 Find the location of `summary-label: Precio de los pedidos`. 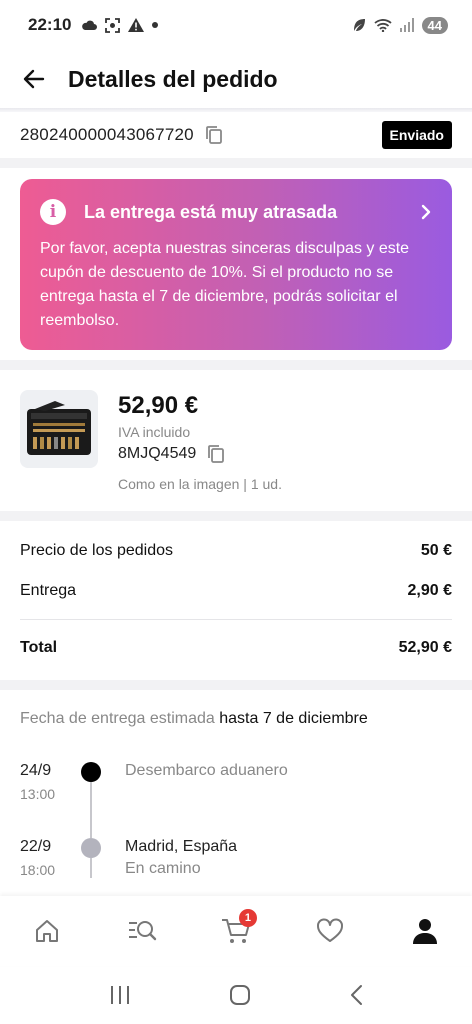

summary-label: Precio de los pedidos is located at coordinates (96, 550).